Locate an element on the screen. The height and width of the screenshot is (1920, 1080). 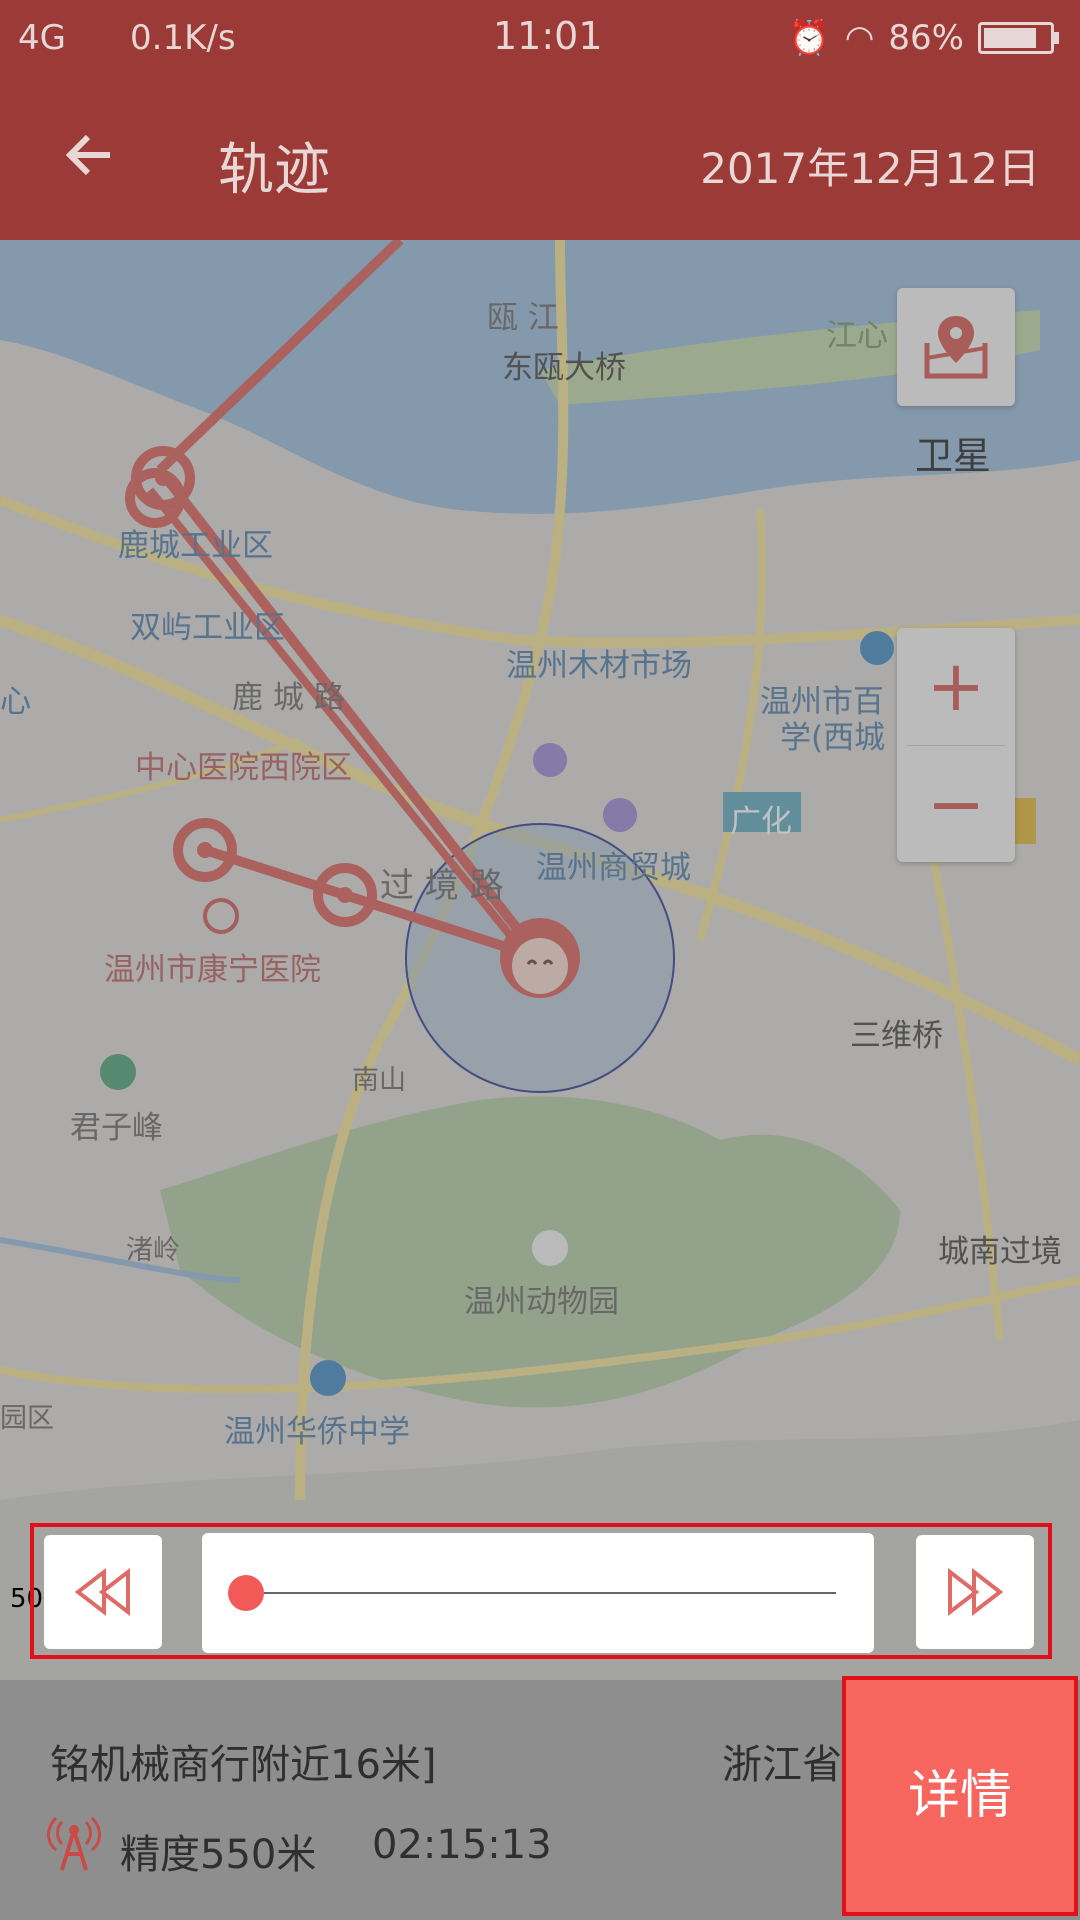
map-label-junzifeng: 君子峰 is located at coordinates (116, 1128).